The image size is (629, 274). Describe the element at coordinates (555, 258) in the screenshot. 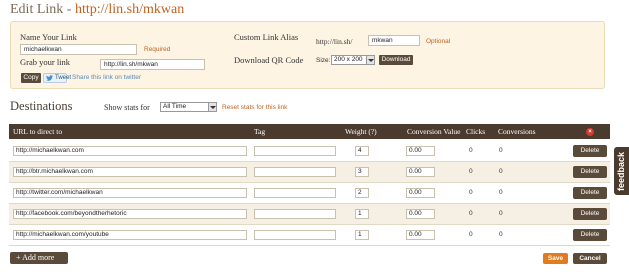

I see `save-button: Save` at that location.